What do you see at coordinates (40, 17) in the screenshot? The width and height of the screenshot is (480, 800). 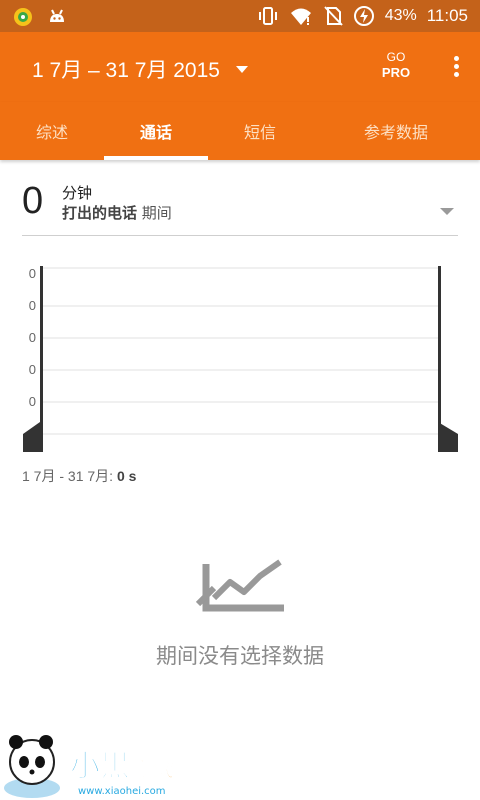 I see `notification-icons` at bounding box center [40, 17].